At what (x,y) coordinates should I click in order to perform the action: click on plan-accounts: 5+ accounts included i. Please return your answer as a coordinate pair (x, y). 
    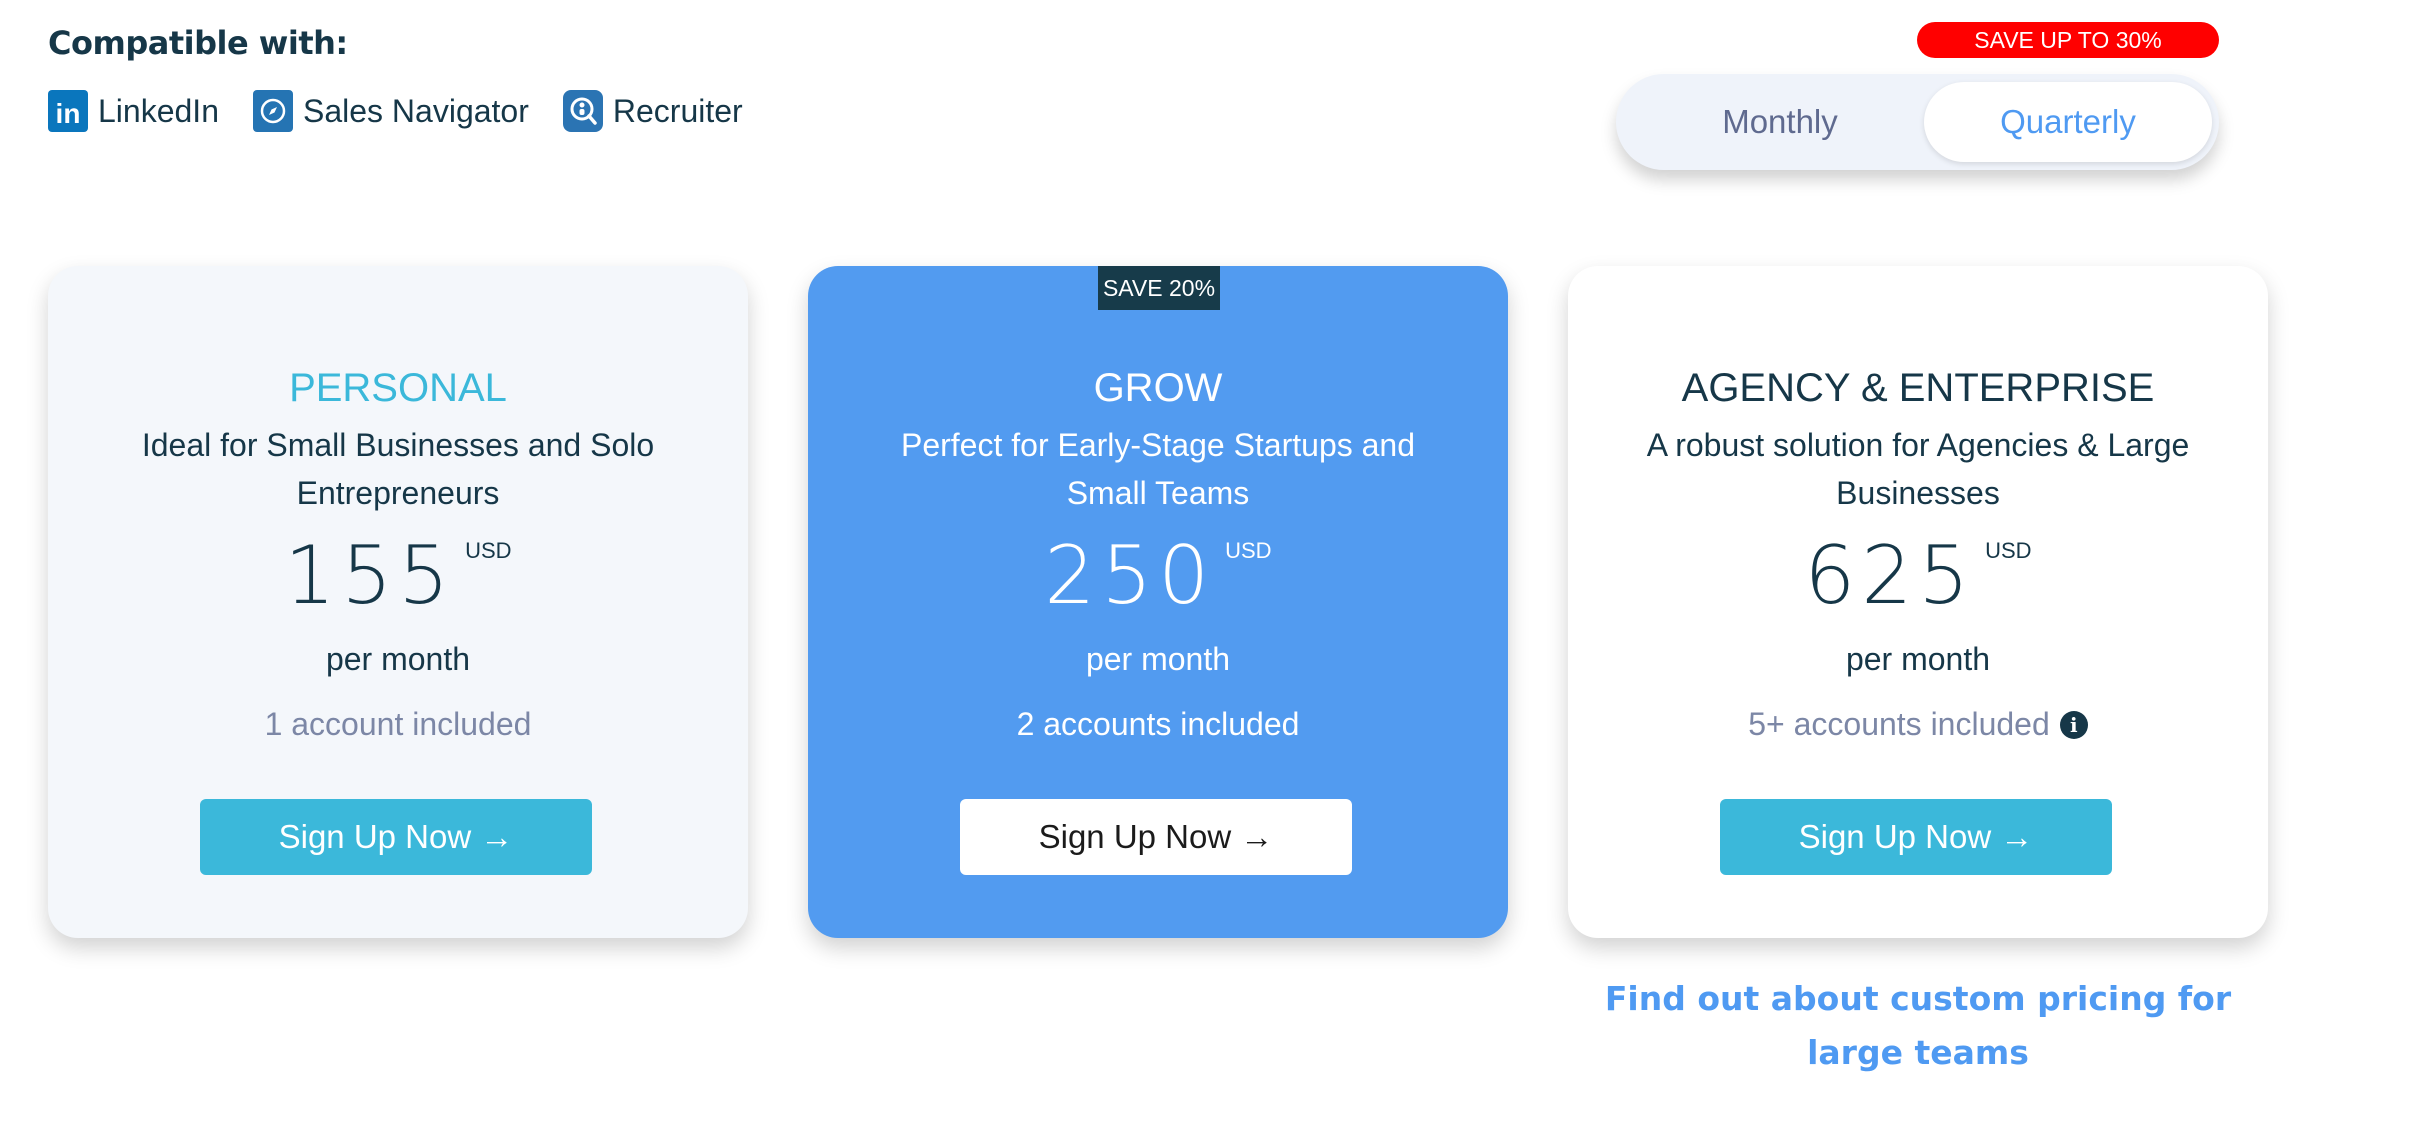
    Looking at the image, I should click on (1918, 724).